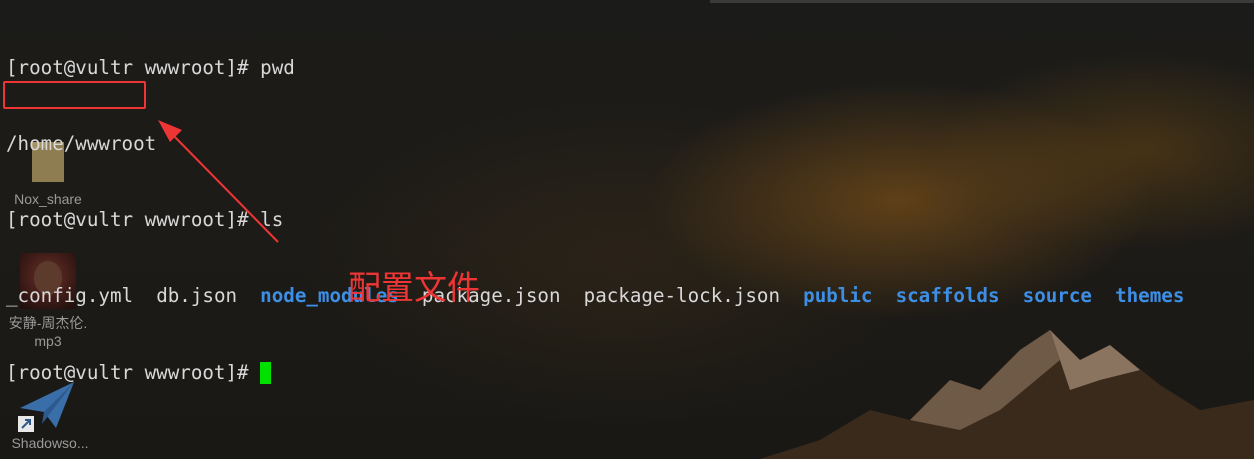 The image size is (1254, 459). Describe the element at coordinates (1057, 296) in the screenshot. I see `ls-entry-dir: source` at that location.